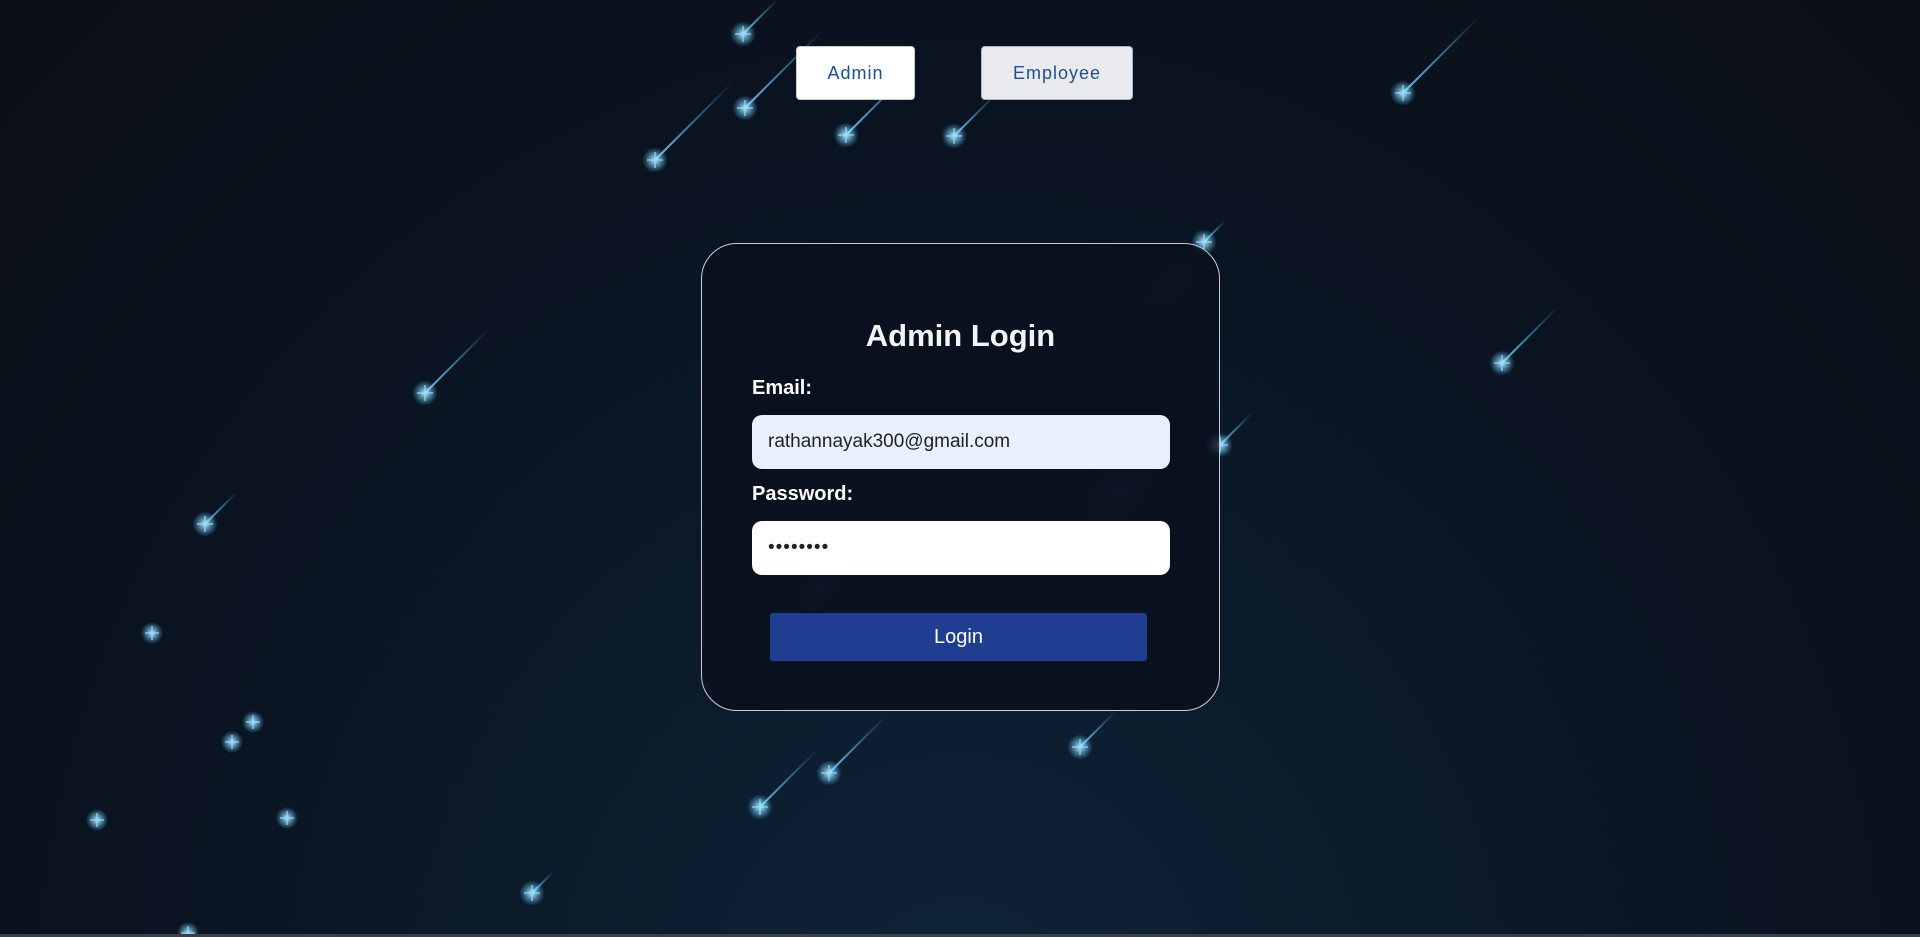 This screenshot has width=1920, height=937. I want to click on login-card: Admin Login Email: Password: Login, so click(960, 477).